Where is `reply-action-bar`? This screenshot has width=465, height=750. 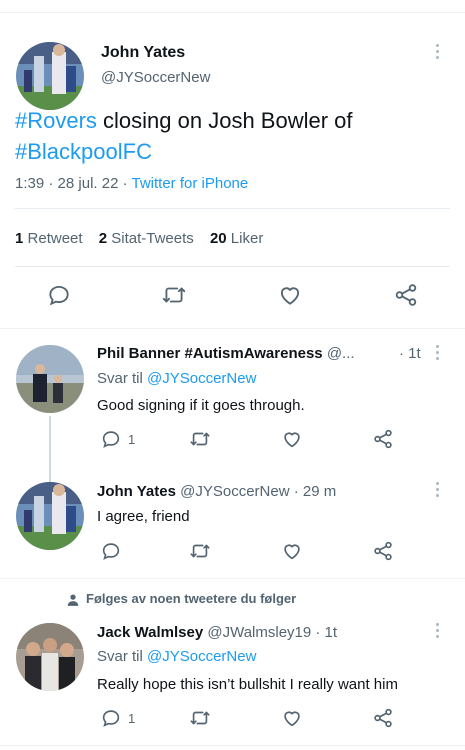
reply-action-bar is located at coordinates (232, 555).